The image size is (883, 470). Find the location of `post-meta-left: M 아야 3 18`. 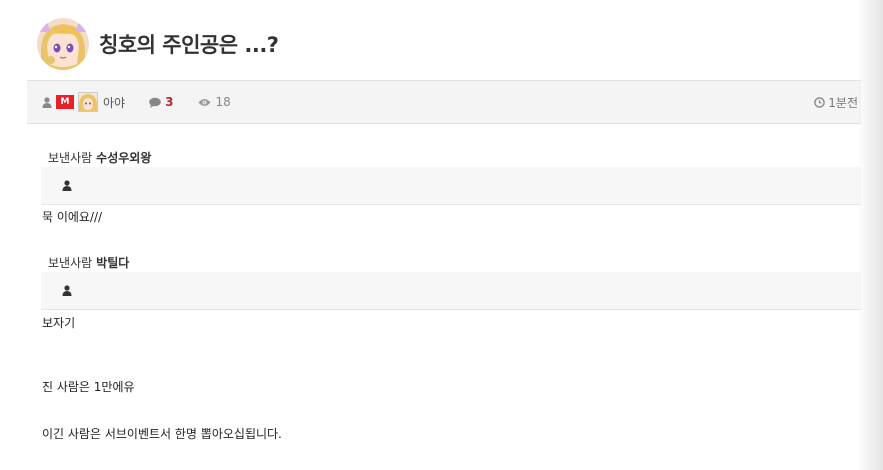

post-meta-left: M 아야 3 18 is located at coordinates (136, 102).